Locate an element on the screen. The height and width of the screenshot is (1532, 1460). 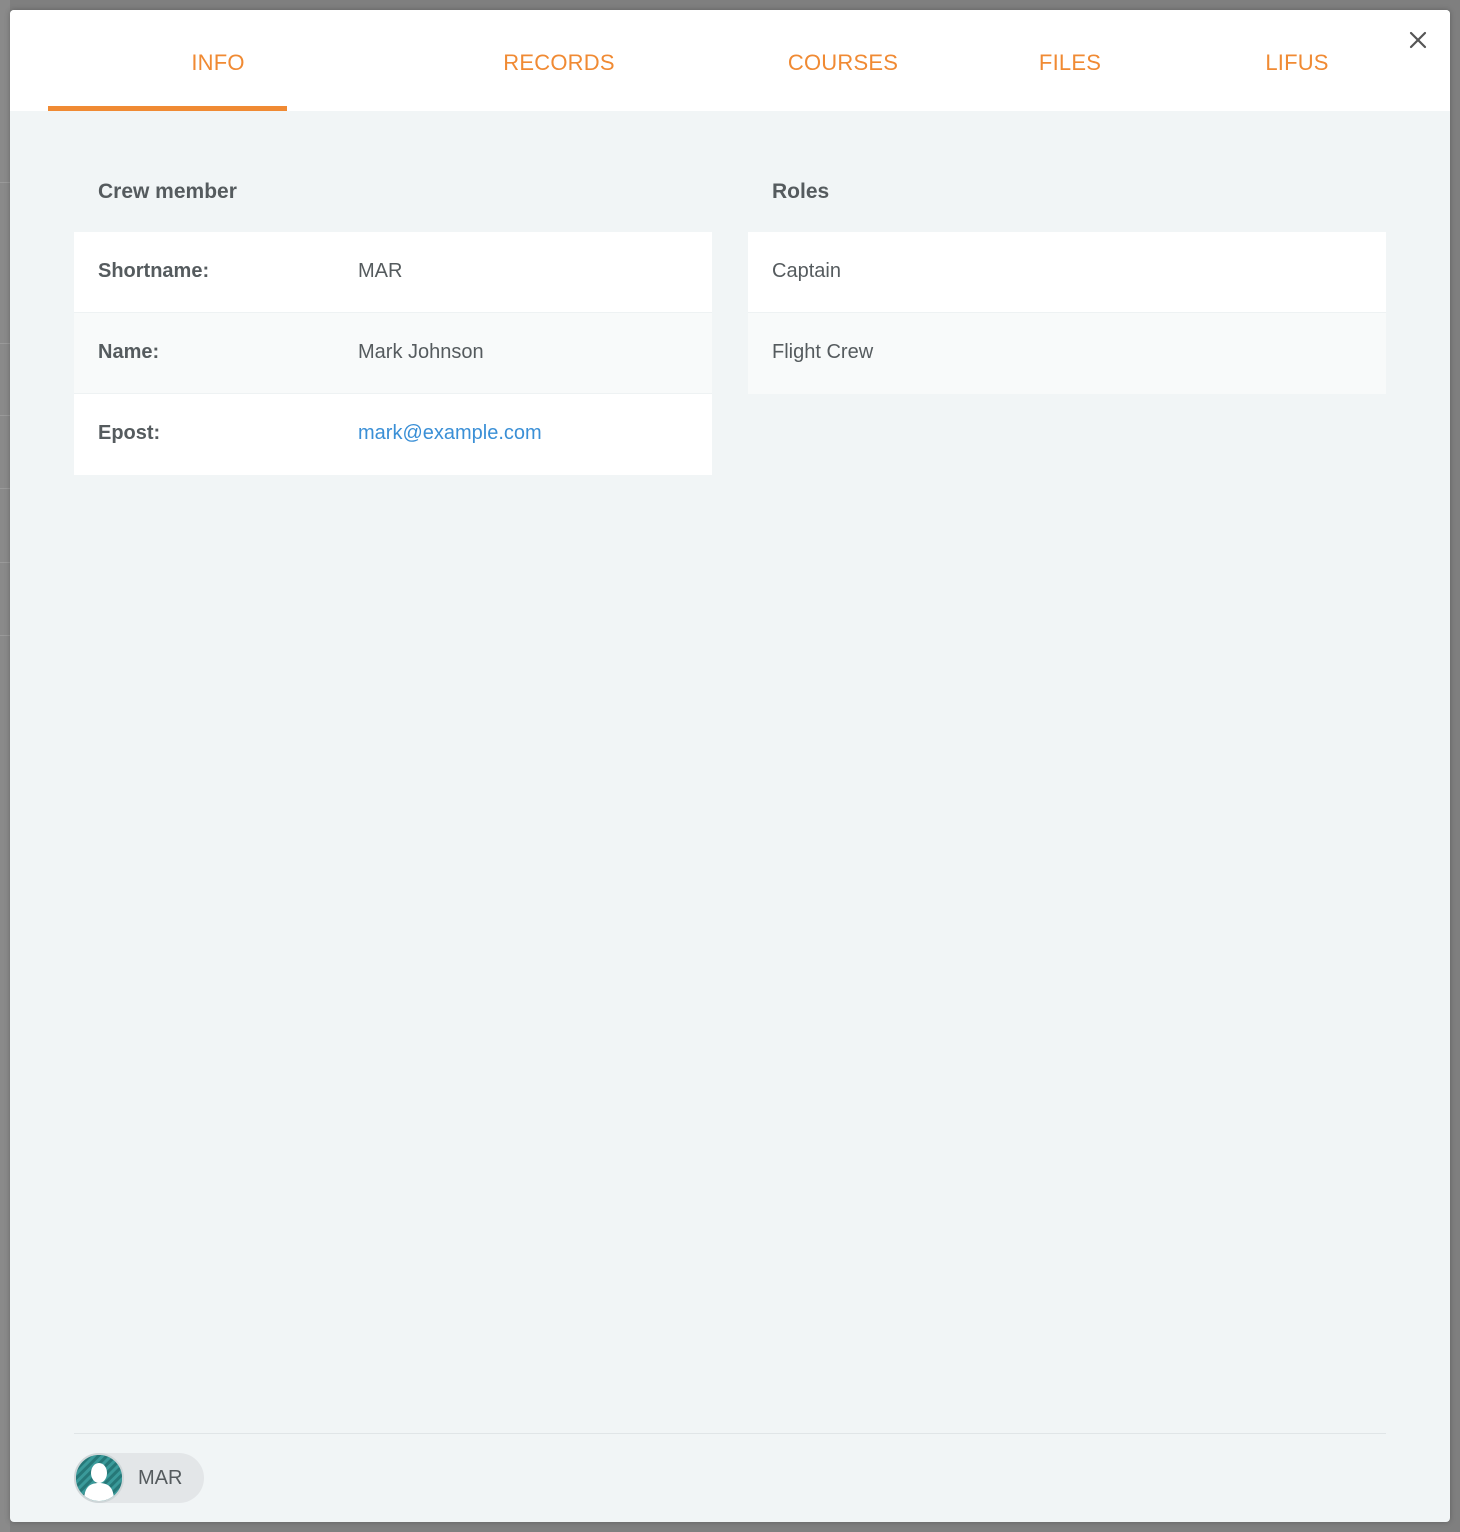
table-row: Epost: mark@example.com is located at coordinates (393, 434).